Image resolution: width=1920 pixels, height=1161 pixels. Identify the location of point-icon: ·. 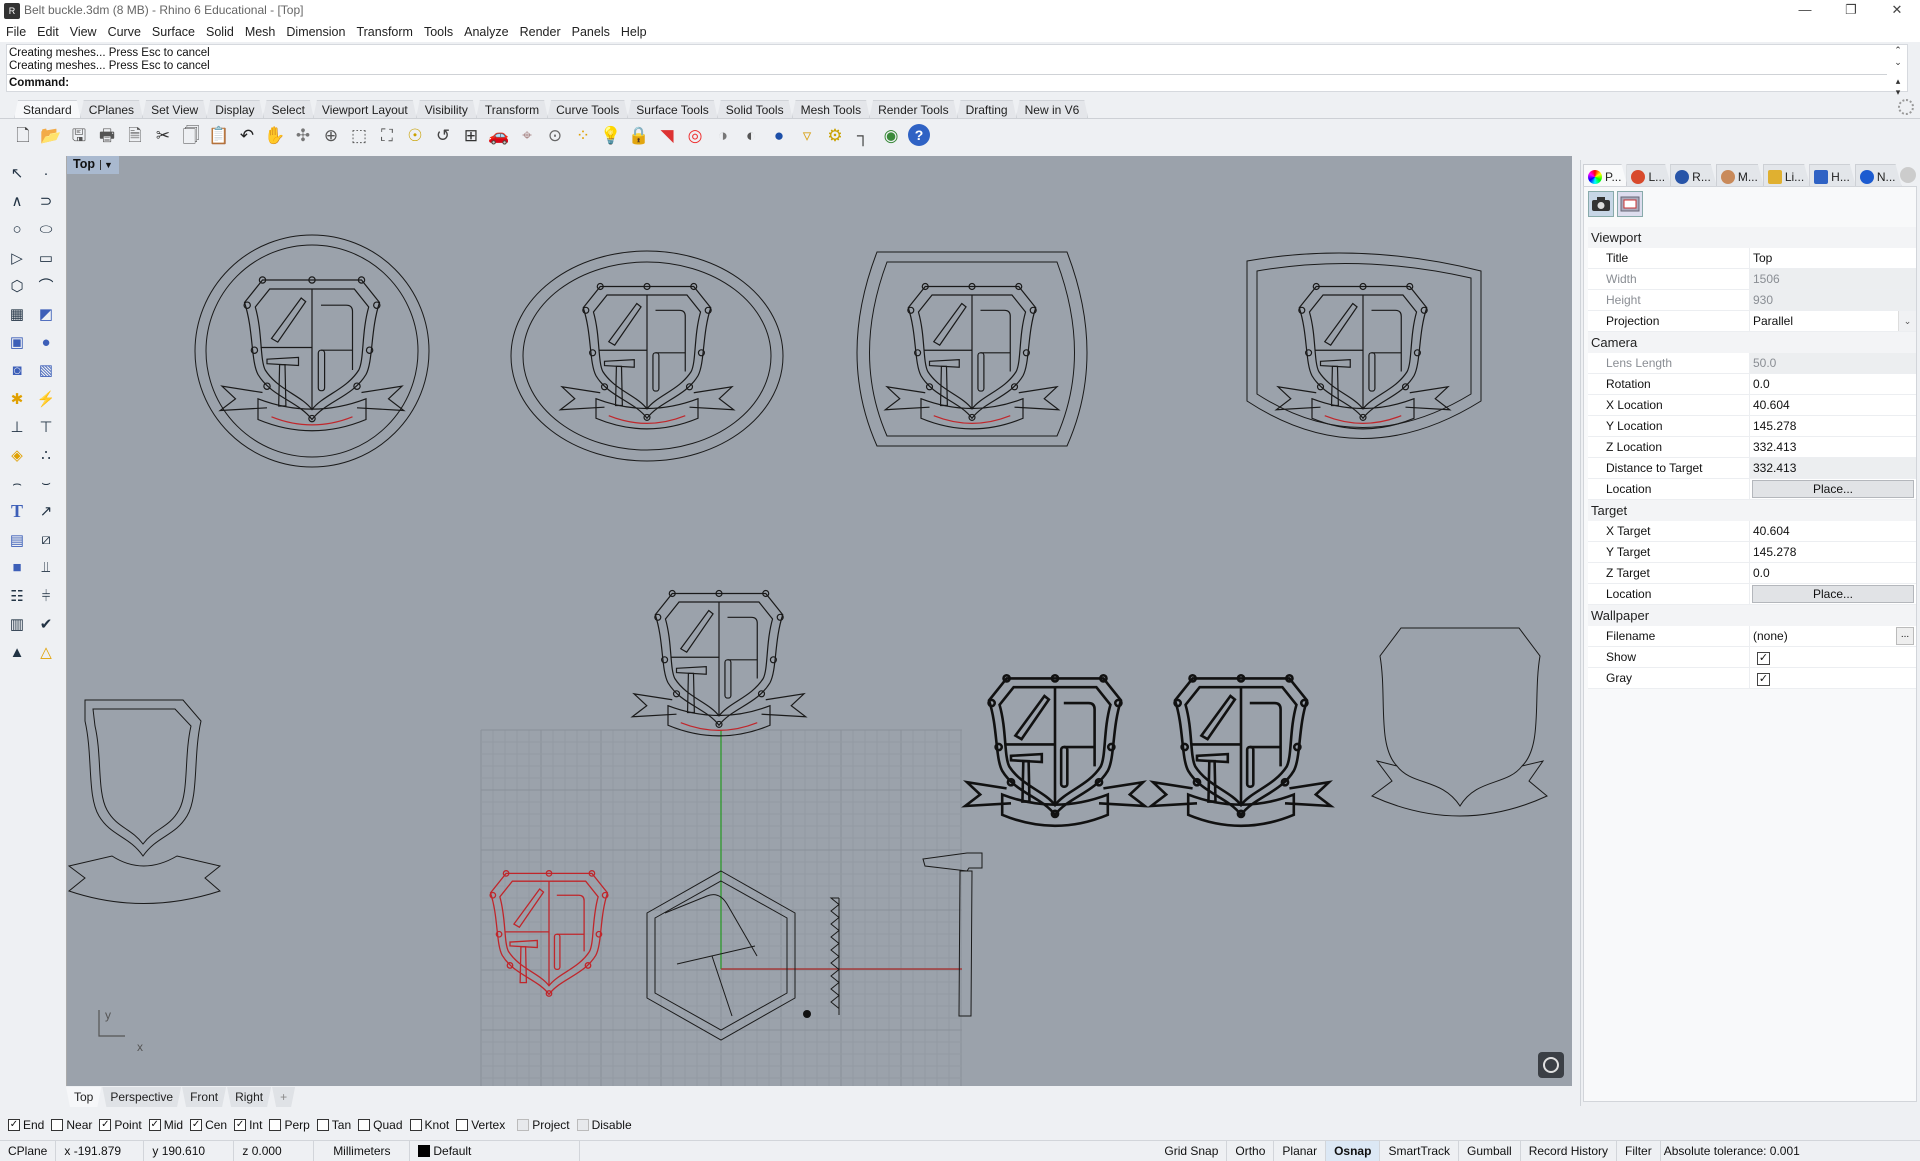
(46, 173).